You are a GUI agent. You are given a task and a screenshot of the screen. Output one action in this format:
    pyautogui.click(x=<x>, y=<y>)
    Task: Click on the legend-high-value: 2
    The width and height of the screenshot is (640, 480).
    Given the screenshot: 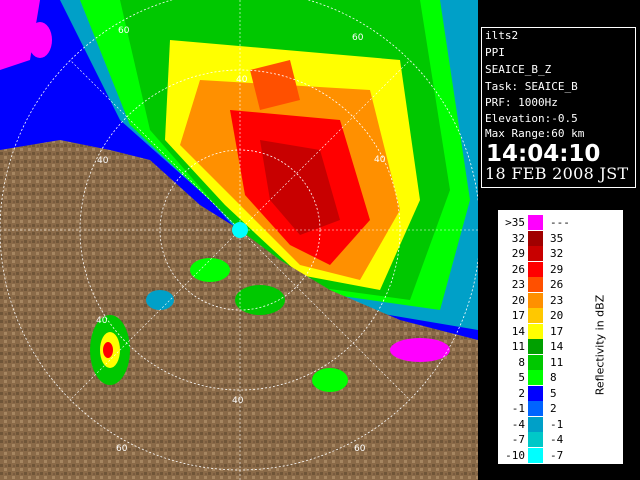 What is the action you would take?
    pyautogui.click(x=553, y=408)
    